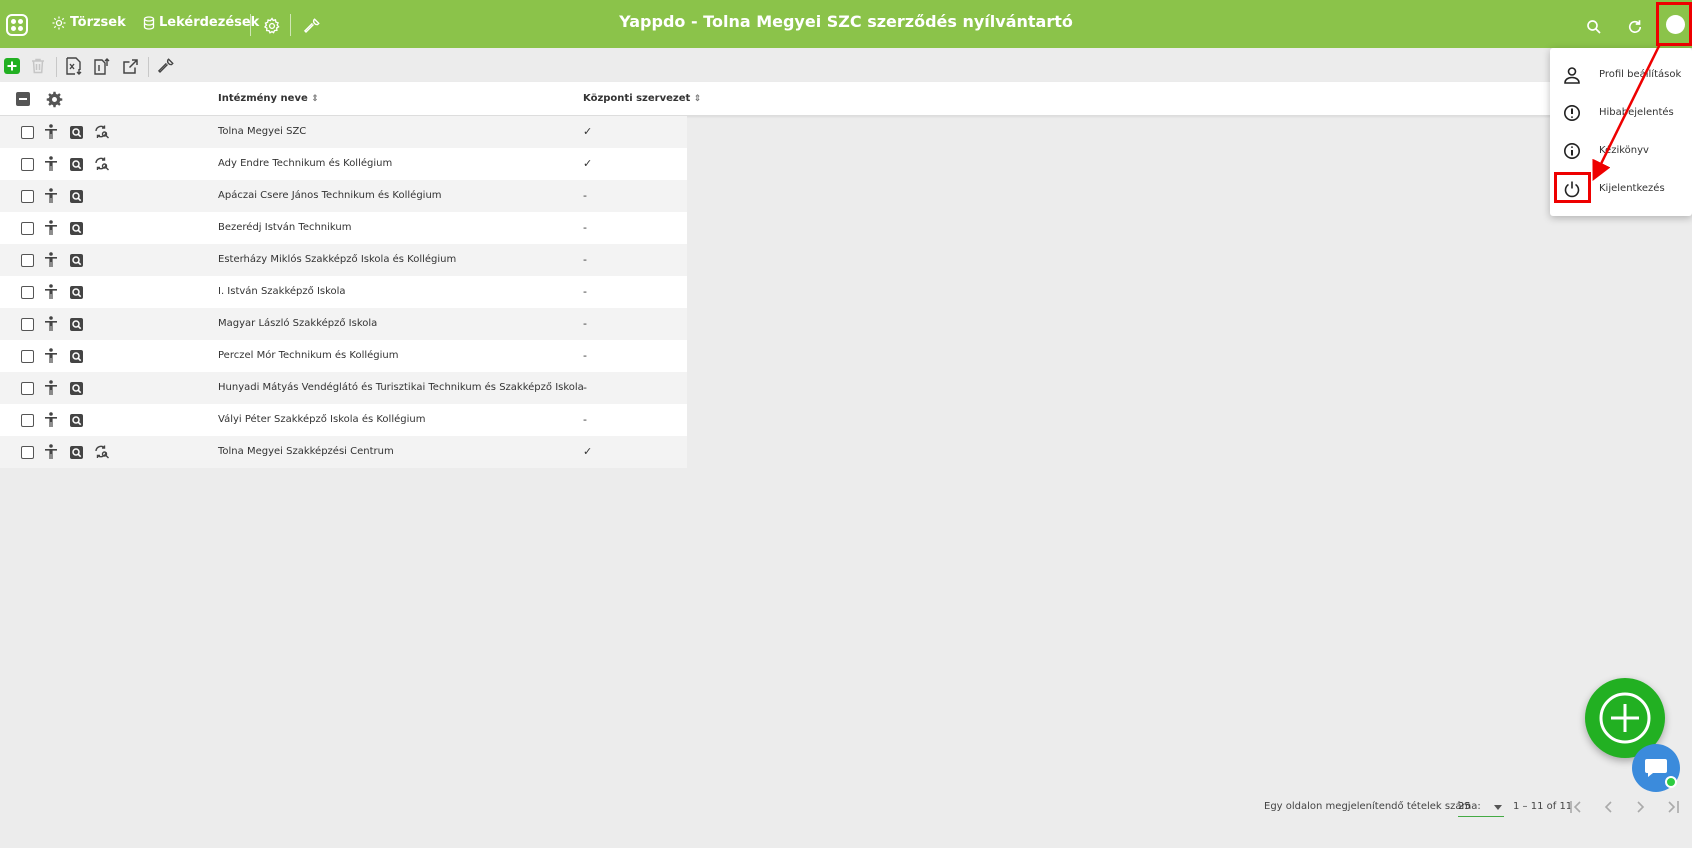 Image resolution: width=1692 pixels, height=848 pixels. I want to click on column-header-central-label: Központi szervezet, so click(637, 98).